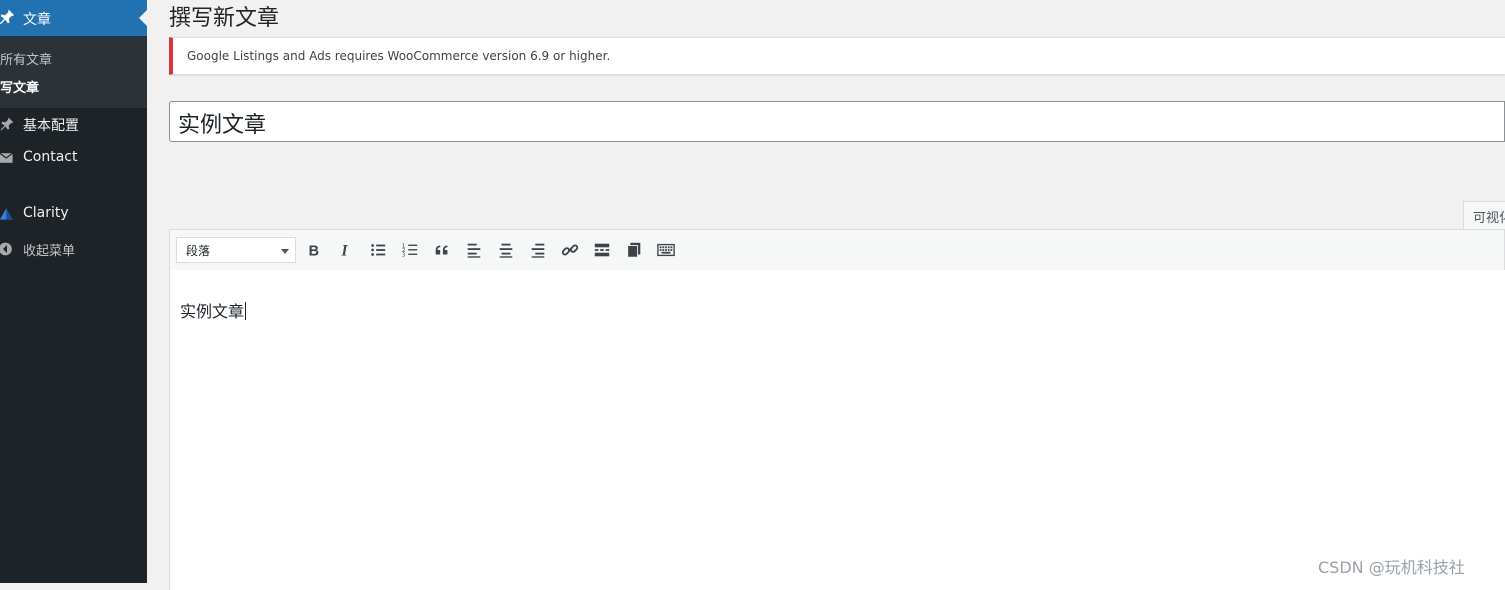 Image resolution: width=1505 pixels, height=590 pixels. Describe the element at coordinates (51, 126) in the screenshot. I see `sidebar-item-label: 基本配置` at that location.